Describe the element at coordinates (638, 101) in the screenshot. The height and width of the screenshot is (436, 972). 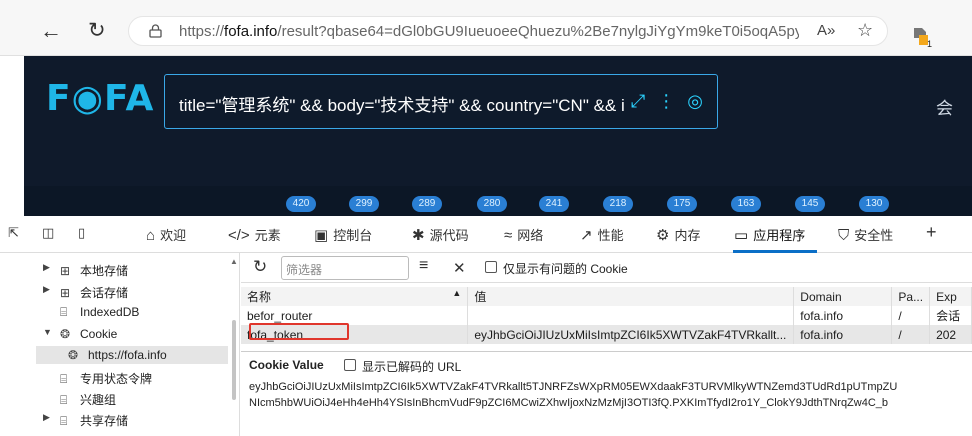
I see `expand-icon: ⤢` at that location.